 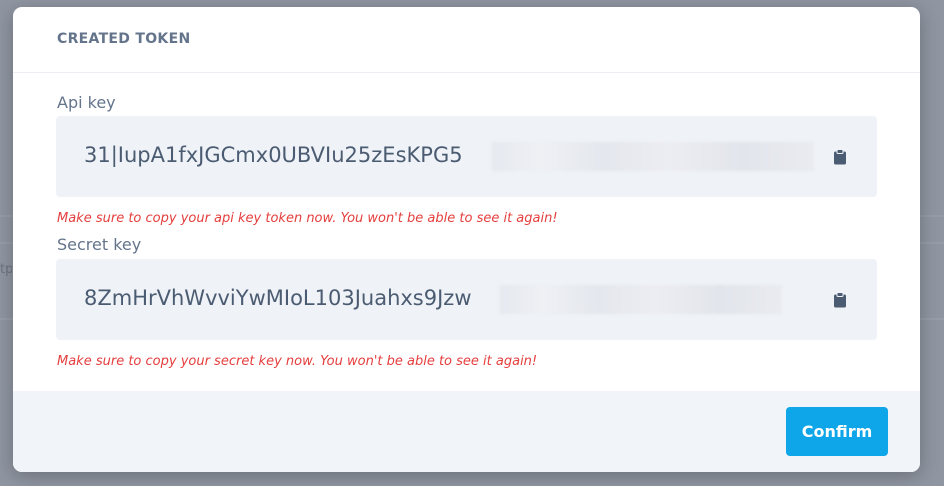 What do you see at coordinates (641, 299) in the screenshot?
I see `secret-key-redacted` at bounding box center [641, 299].